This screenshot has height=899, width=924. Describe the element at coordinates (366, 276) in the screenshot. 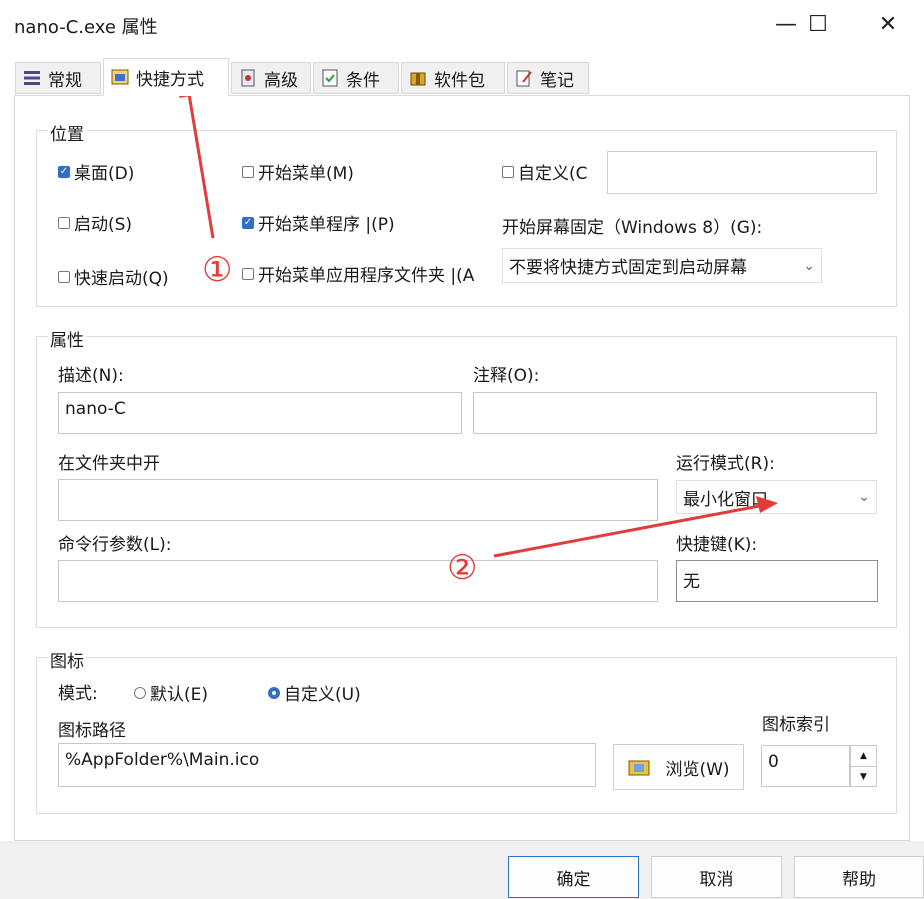

I see `startmenu-apps-label: 开始菜单应用程序文件夹 |(A` at that location.